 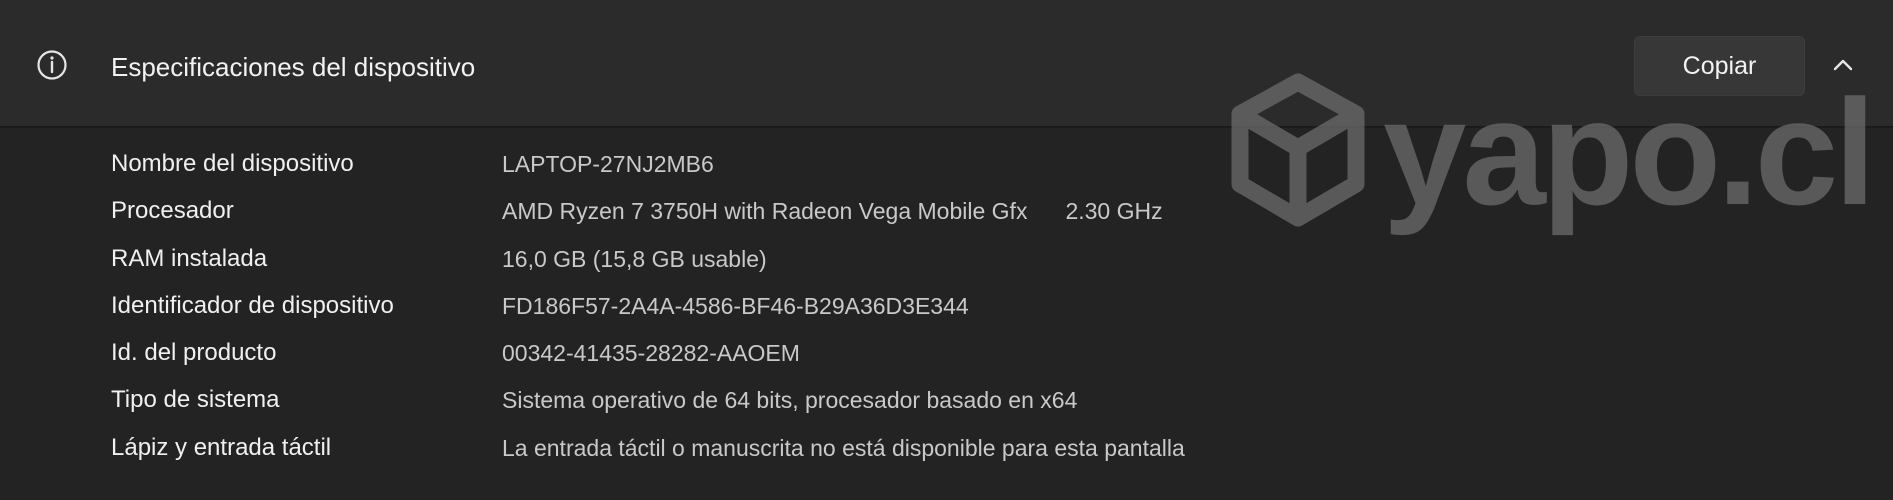 What do you see at coordinates (946, 166) in the screenshot?
I see `spec-row-device-name: Nombre del dispositivo LAPTOP-27NJ2MB6` at bounding box center [946, 166].